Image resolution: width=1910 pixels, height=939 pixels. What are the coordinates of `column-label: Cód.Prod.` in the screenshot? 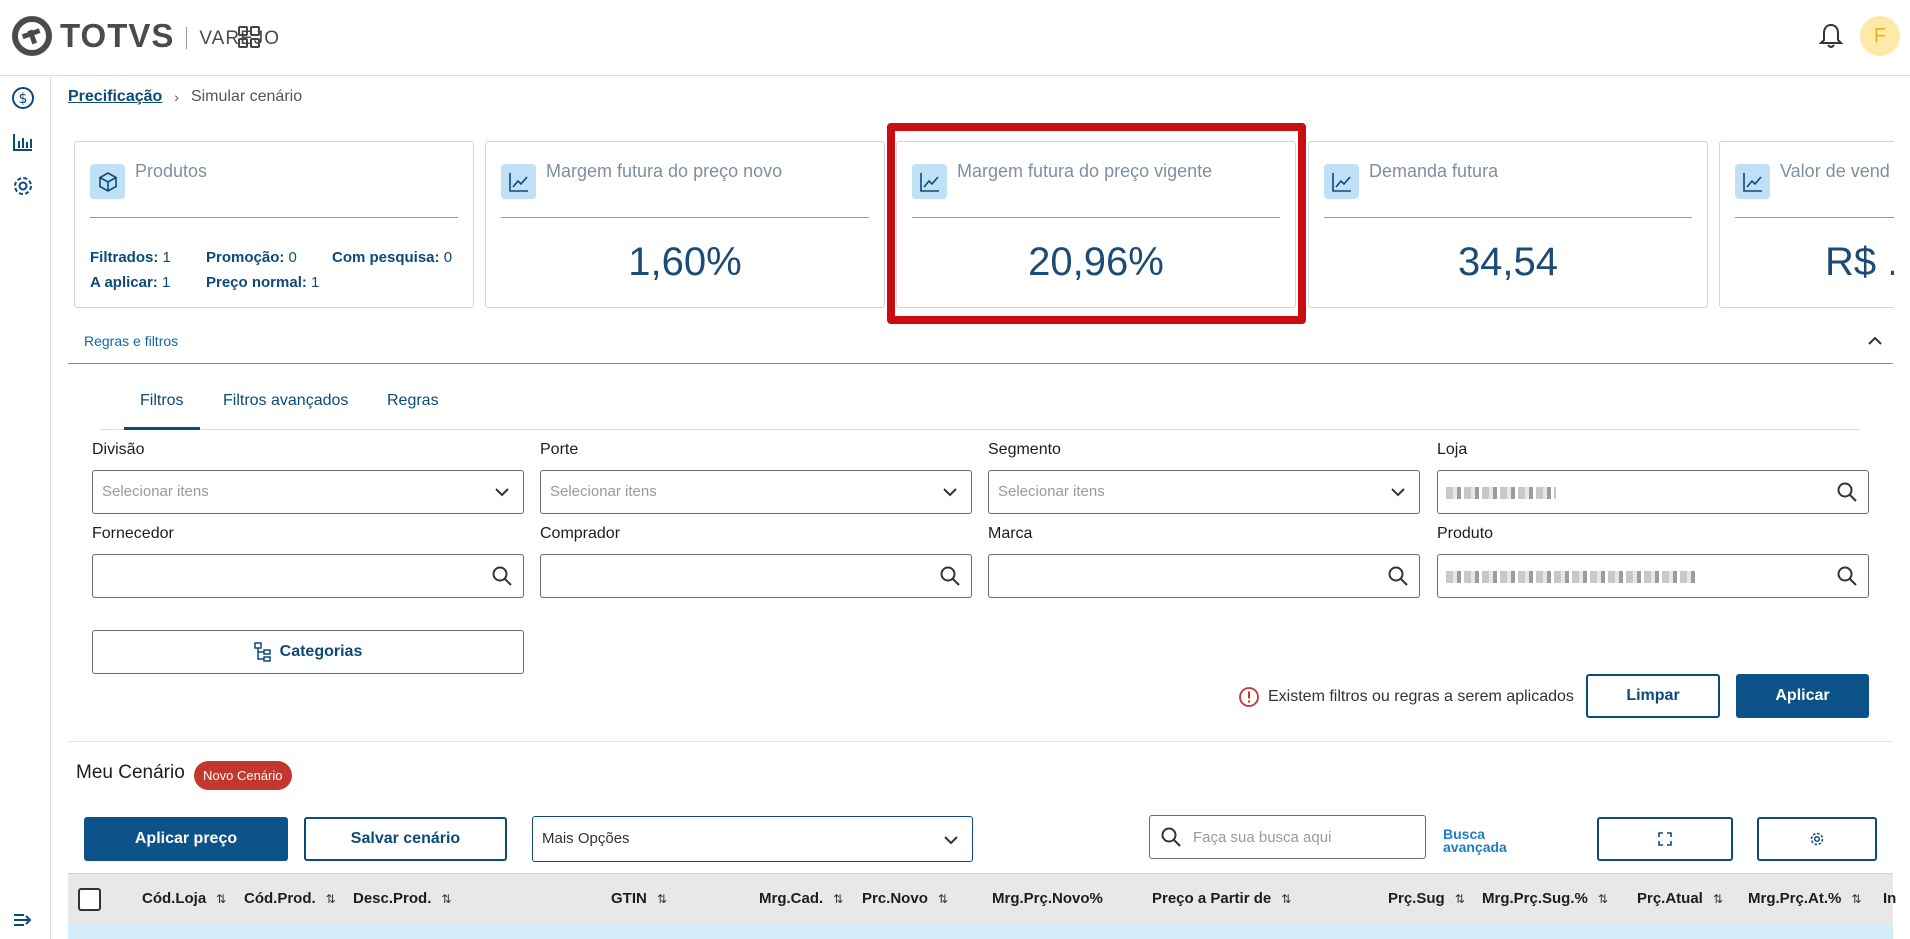 It's located at (280, 898).